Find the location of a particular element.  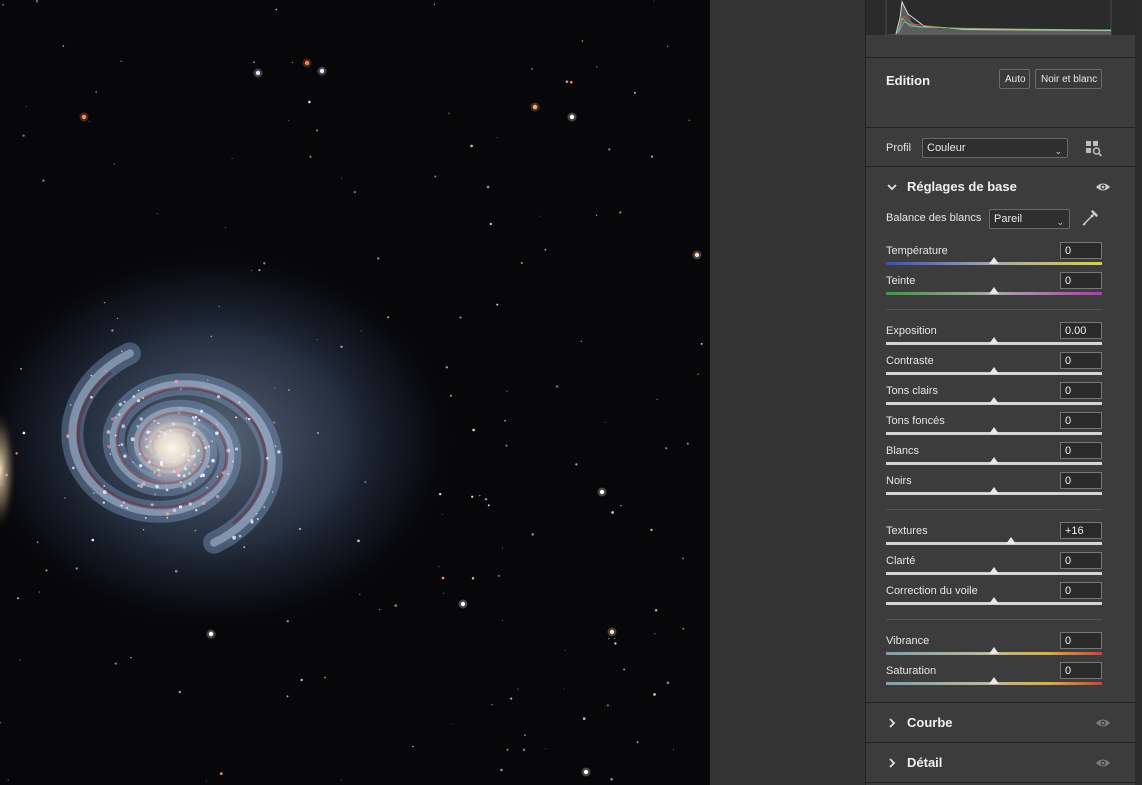

slider-tons-fonces: Tons foncés 0 is located at coordinates (994, 424).